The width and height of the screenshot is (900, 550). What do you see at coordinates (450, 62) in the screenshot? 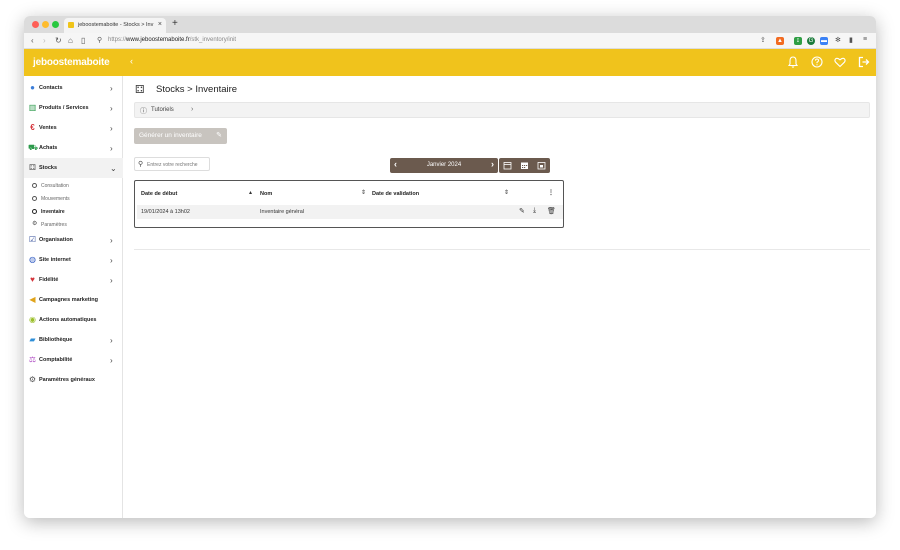
I see `app-header: jeboostemaboite ‹` at bounding box center [450, 62].